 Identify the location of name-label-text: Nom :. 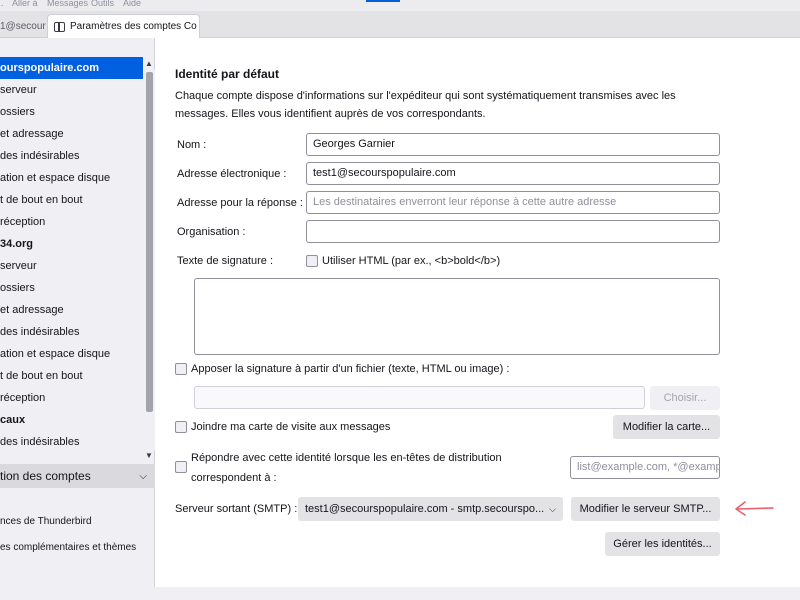
(192, 145).